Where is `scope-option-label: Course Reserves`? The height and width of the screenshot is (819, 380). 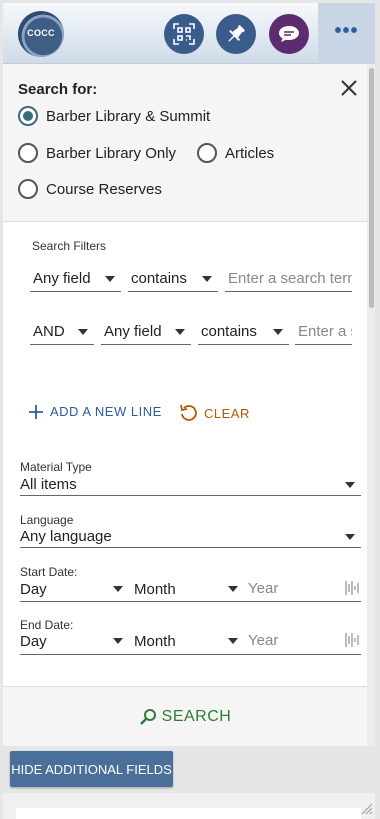
scope-option-label: Course Reserves is located at coordinates (104, 189).